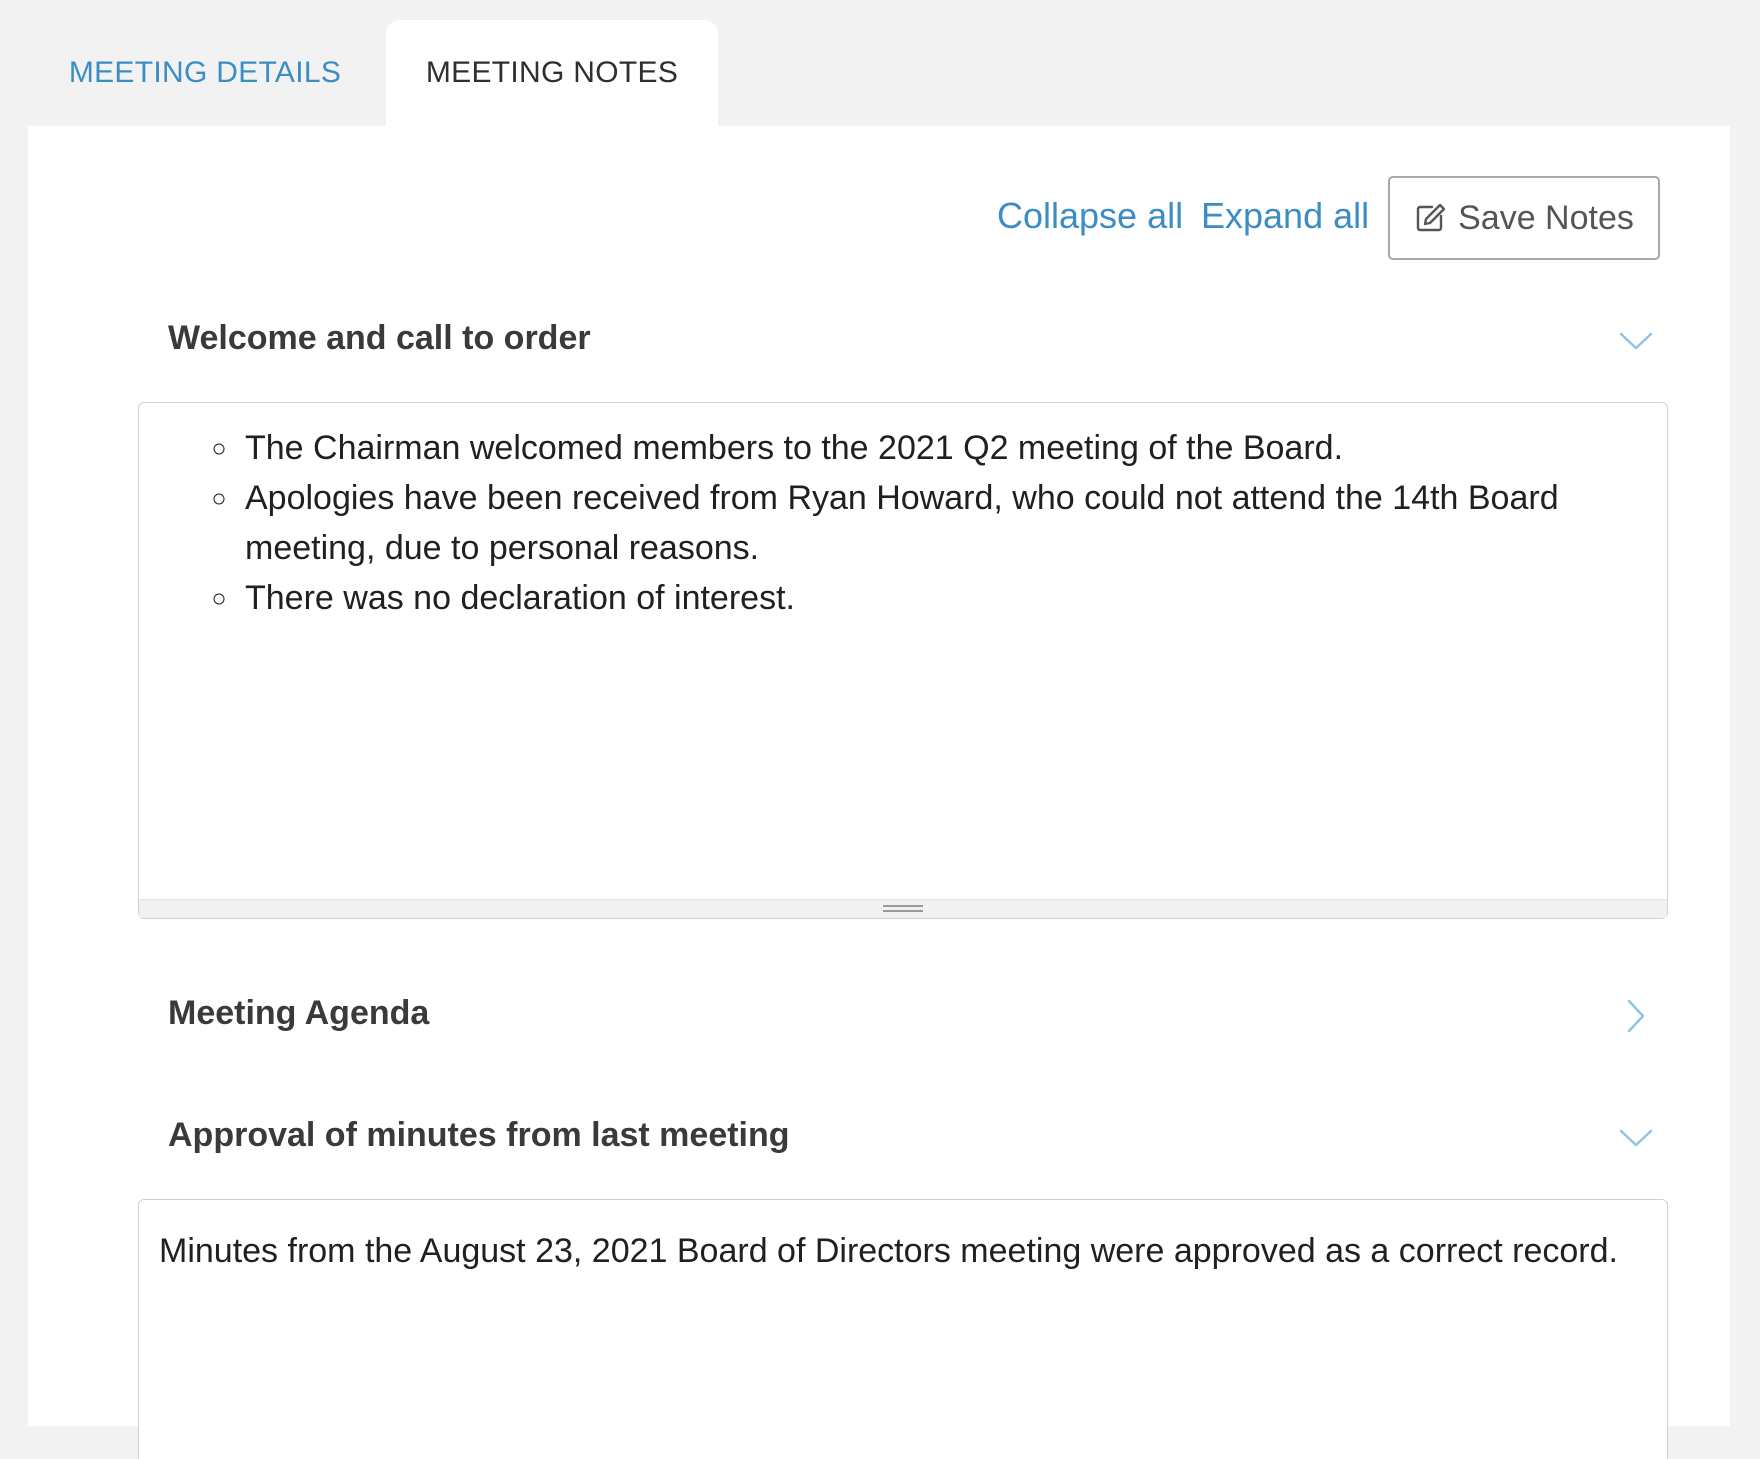 This screenshot has width=1760, height=1459. I want to click on section-header-agenda: Meeting Agenda, so click(911, 1016).